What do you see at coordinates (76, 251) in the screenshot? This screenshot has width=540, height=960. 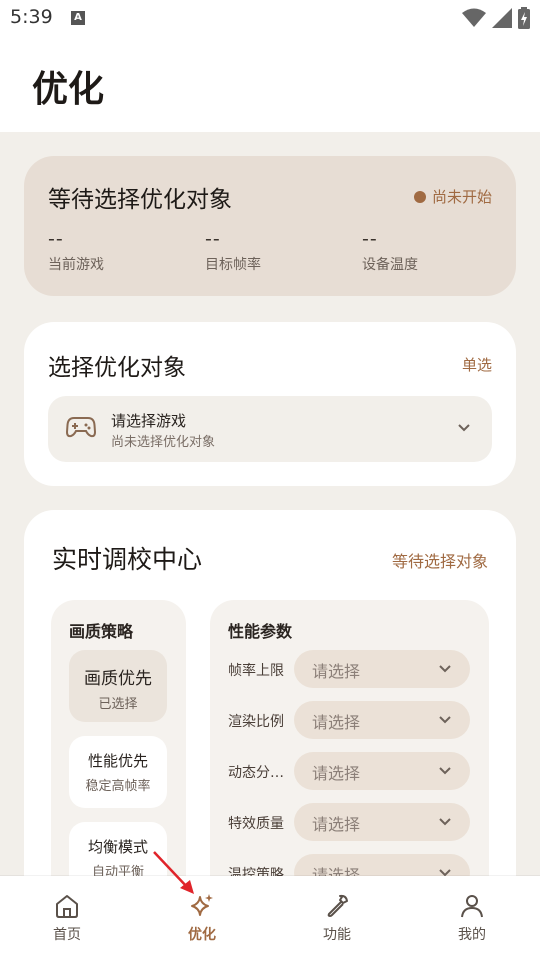 I see `stat-current-game: -- 当前游戏` at bounding box center [76, 251].